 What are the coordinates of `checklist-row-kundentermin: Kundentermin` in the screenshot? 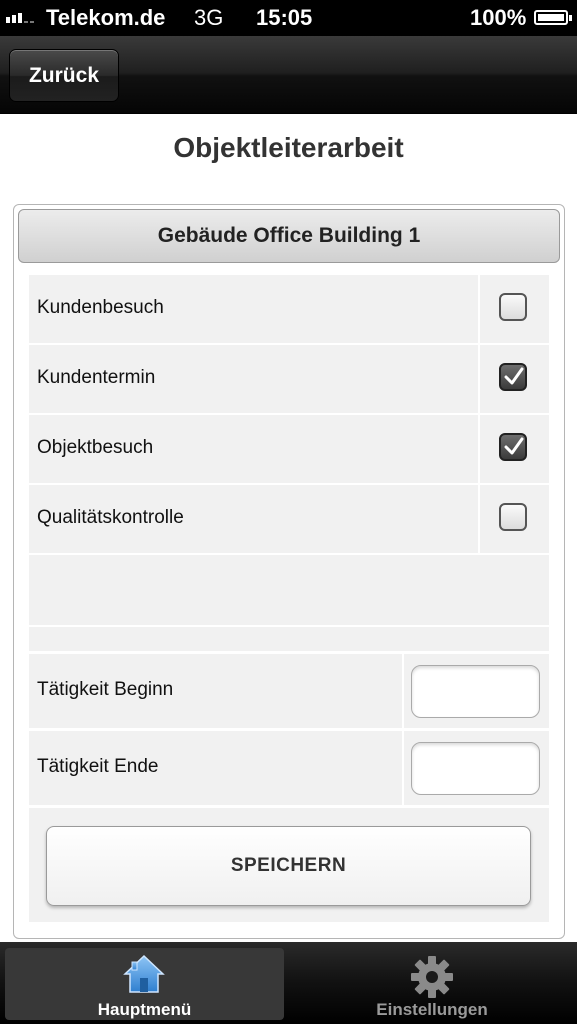 It's located at (289, 379).